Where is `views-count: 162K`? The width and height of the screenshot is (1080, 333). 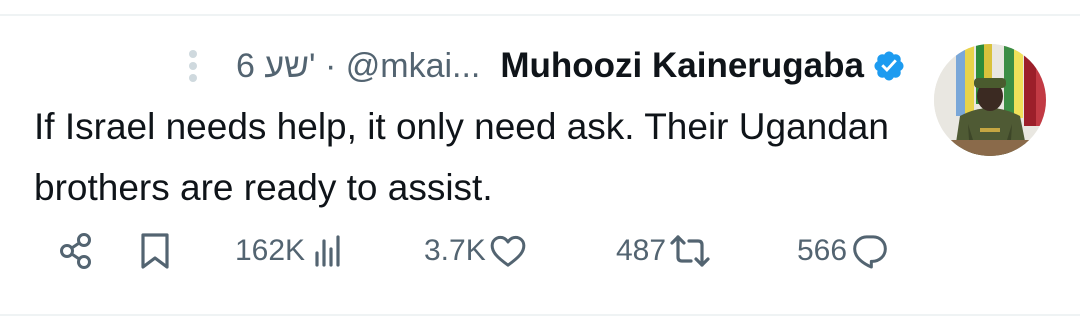
views-count: 162K is located at coordinates (270, 250).